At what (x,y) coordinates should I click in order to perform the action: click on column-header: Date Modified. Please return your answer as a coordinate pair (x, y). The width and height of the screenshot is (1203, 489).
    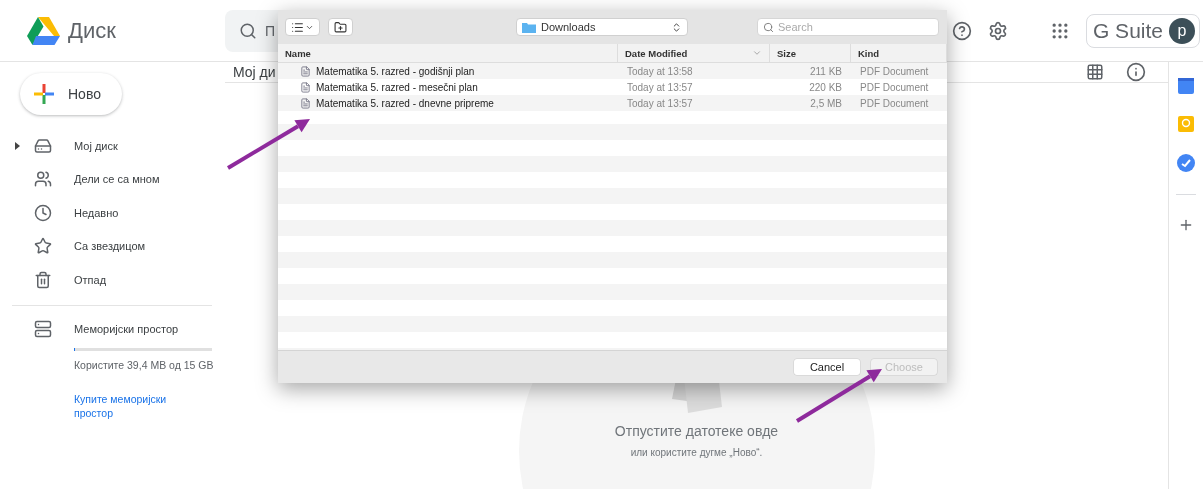
    Looking at the image, I should click on (694, 53).